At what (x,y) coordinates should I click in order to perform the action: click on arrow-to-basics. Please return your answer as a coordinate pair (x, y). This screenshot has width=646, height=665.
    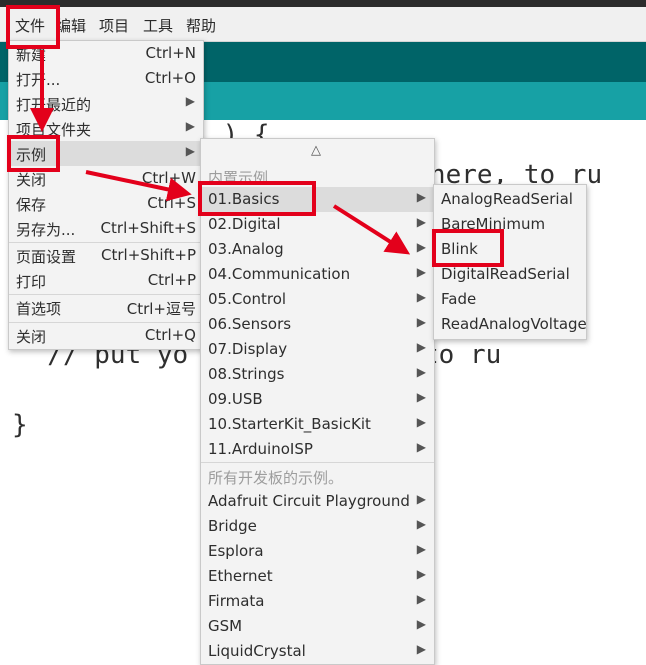
    Looking at the image, I should click on (138, 186).